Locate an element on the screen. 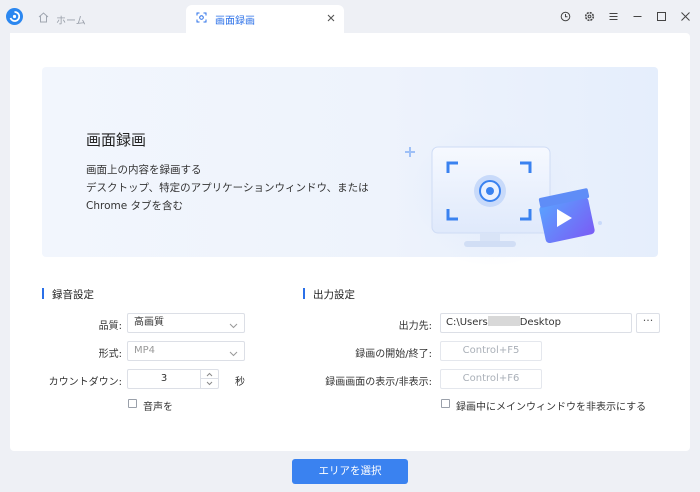  hide-window-label: 録画中にメインウィンドウを非表示にする is located at coordinates (551, 407).